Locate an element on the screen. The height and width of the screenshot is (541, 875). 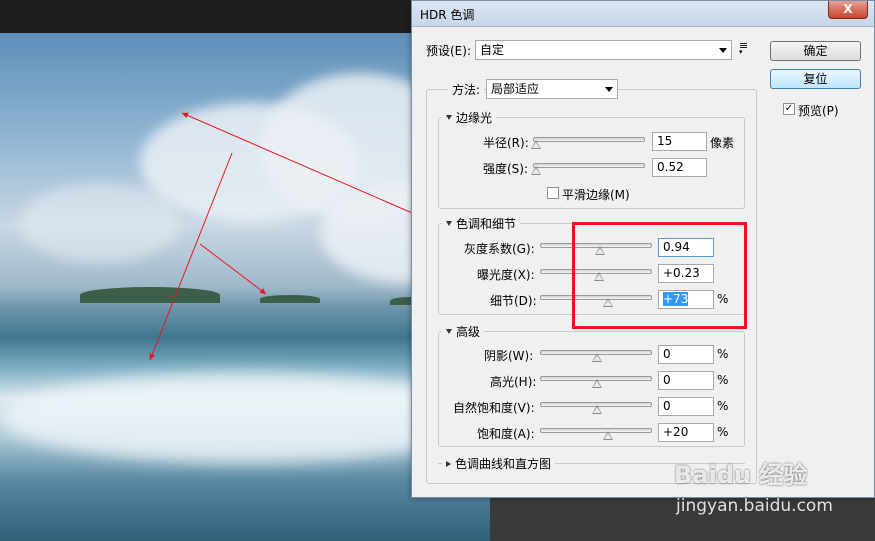
shadow-label: 阴影(W): is located at coordinates (509, 356).